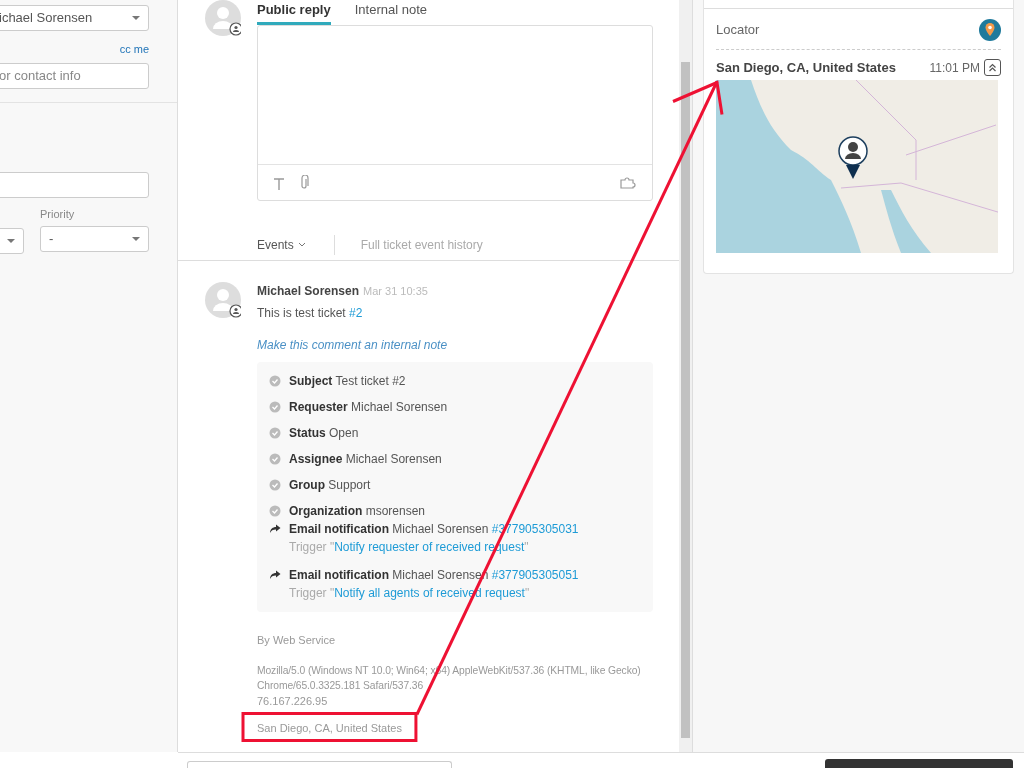 This screenshot has width=1024, height=768. I want to click on history-link: Full ticket event history, so click(421, 244).